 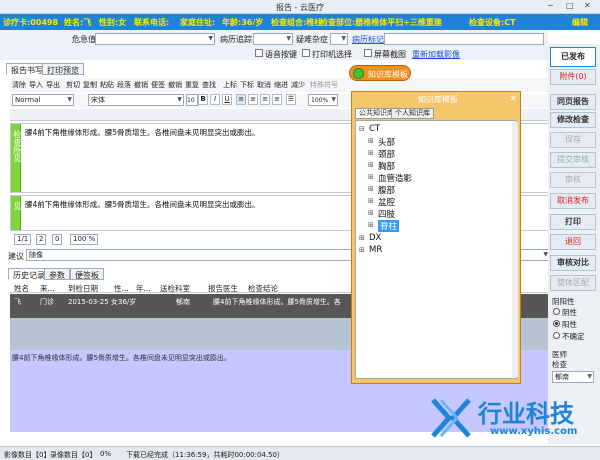 What do you see at coordinates (550, 5) in the screenshot?
I see `minimize-button: ─` at bounding box center [550, 5].